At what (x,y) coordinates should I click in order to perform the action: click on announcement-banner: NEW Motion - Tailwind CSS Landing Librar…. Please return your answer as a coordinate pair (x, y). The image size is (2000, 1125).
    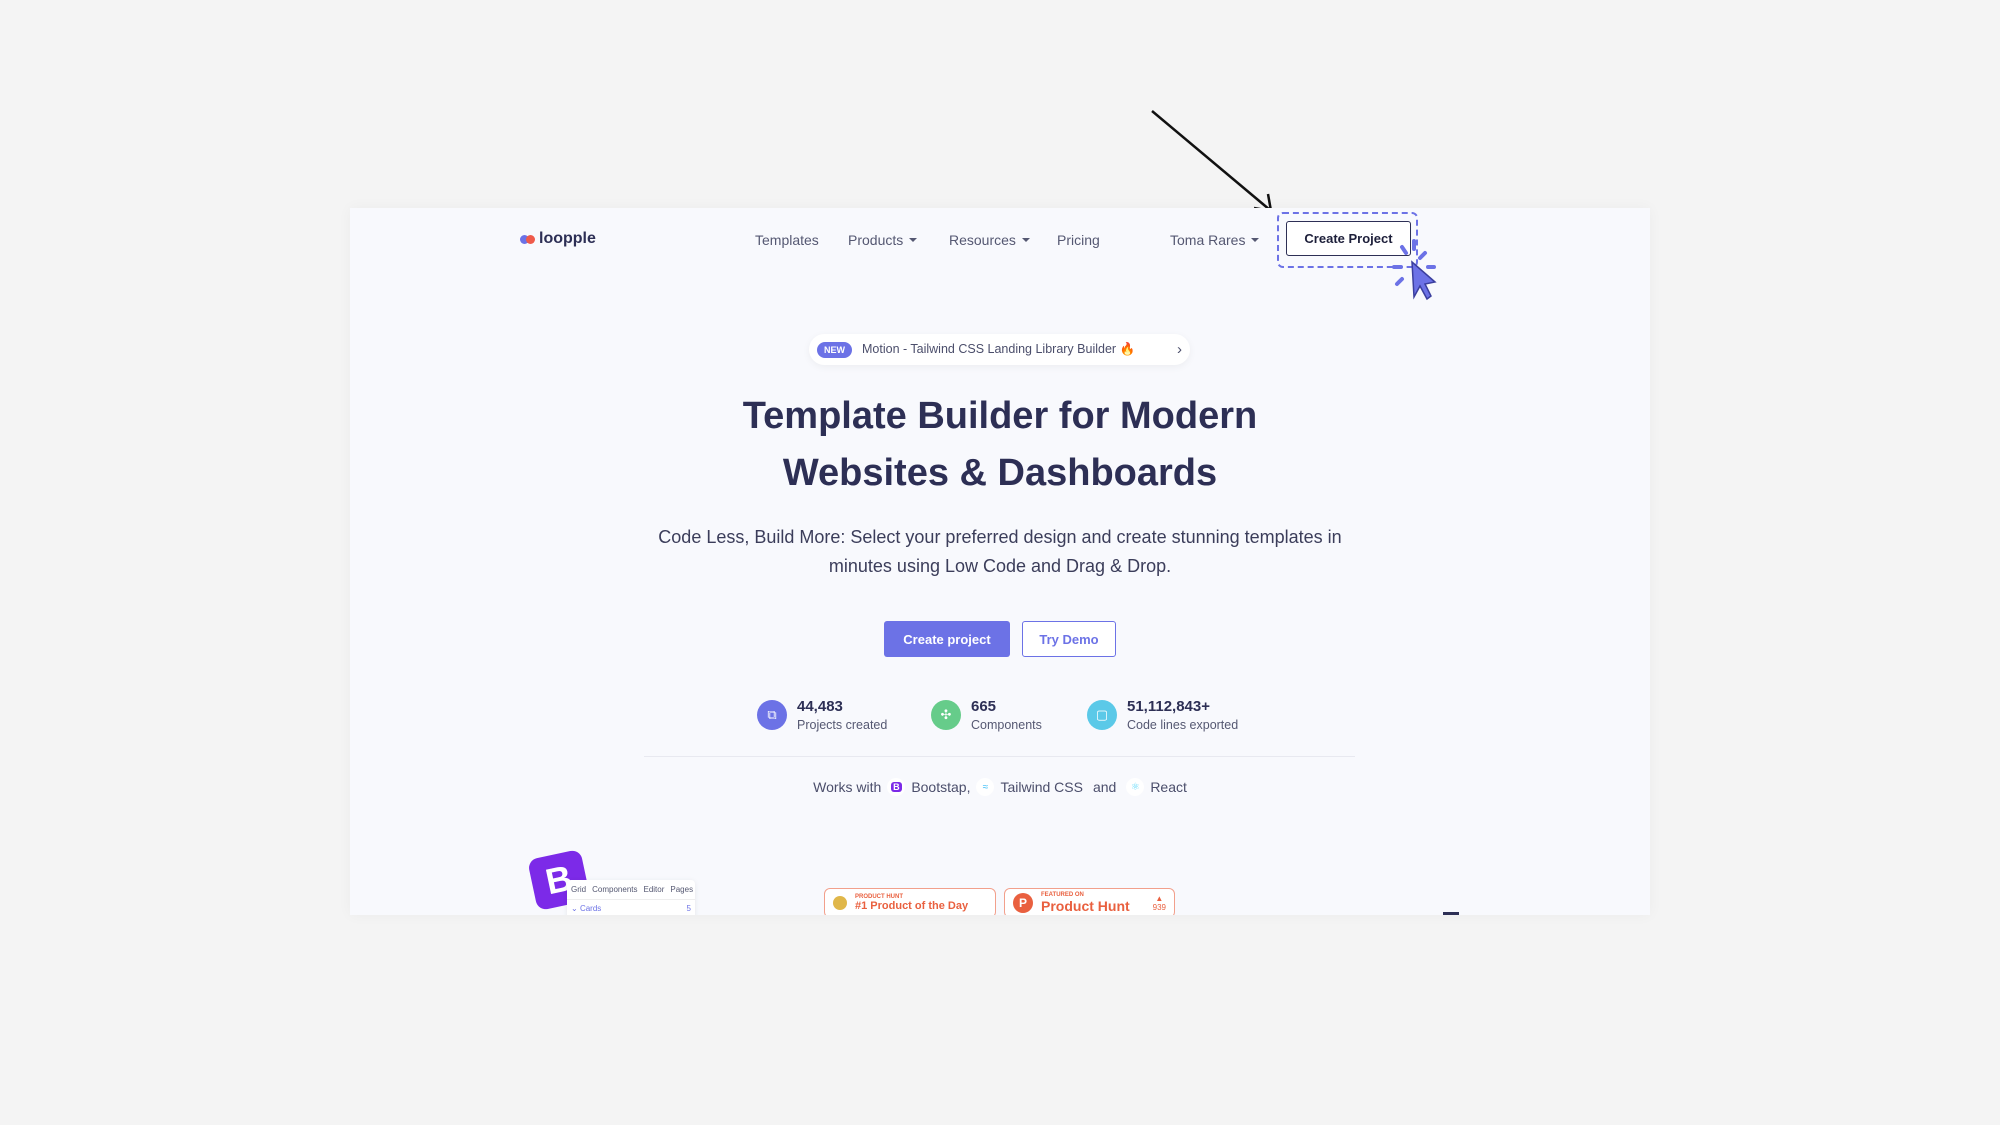
    Looking at the image, I should click on (999, 349).